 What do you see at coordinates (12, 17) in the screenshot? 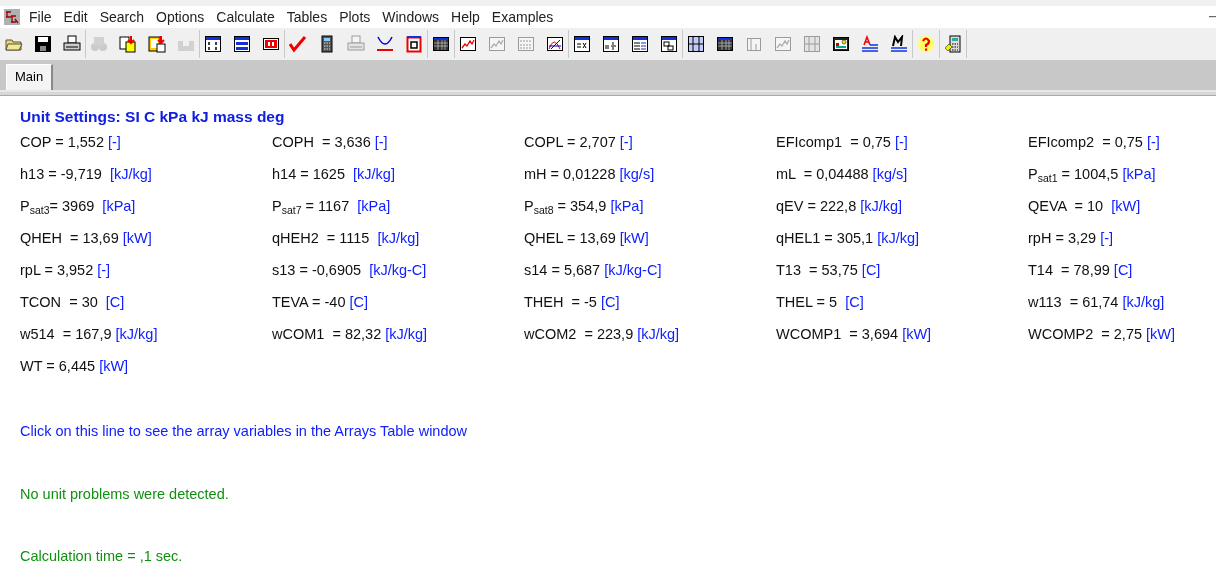
I see `app-icon` at bounding box center [12, 17].